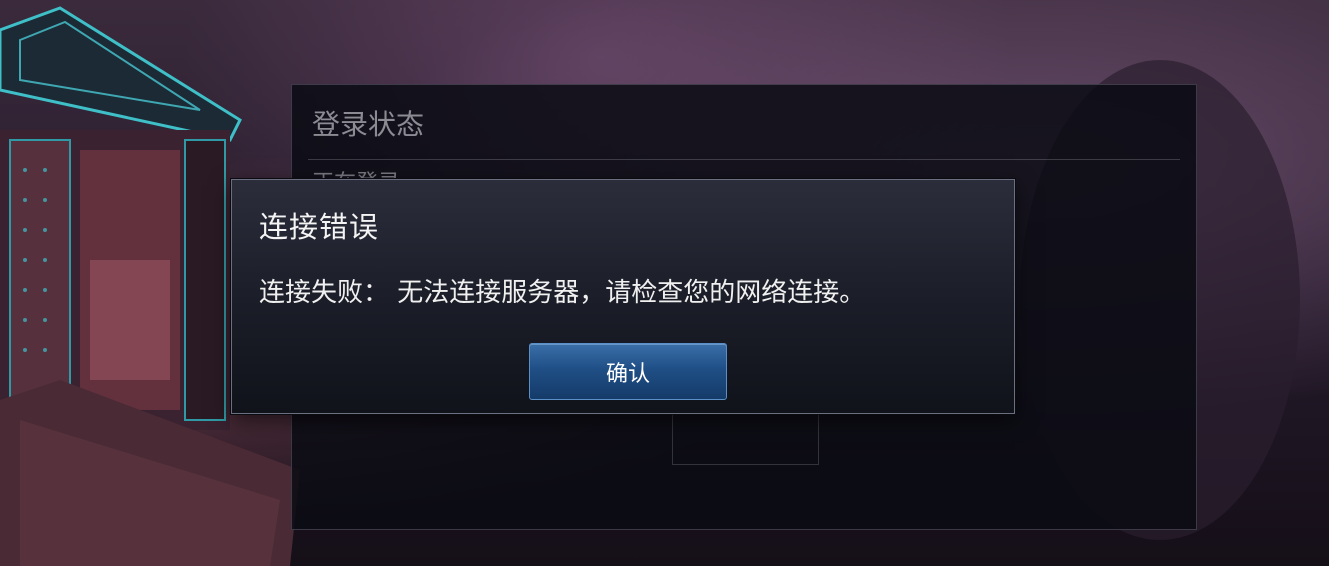 The image size is (1329, 566). I want to click on login-status-title: 登录状态, so click(368, 124).